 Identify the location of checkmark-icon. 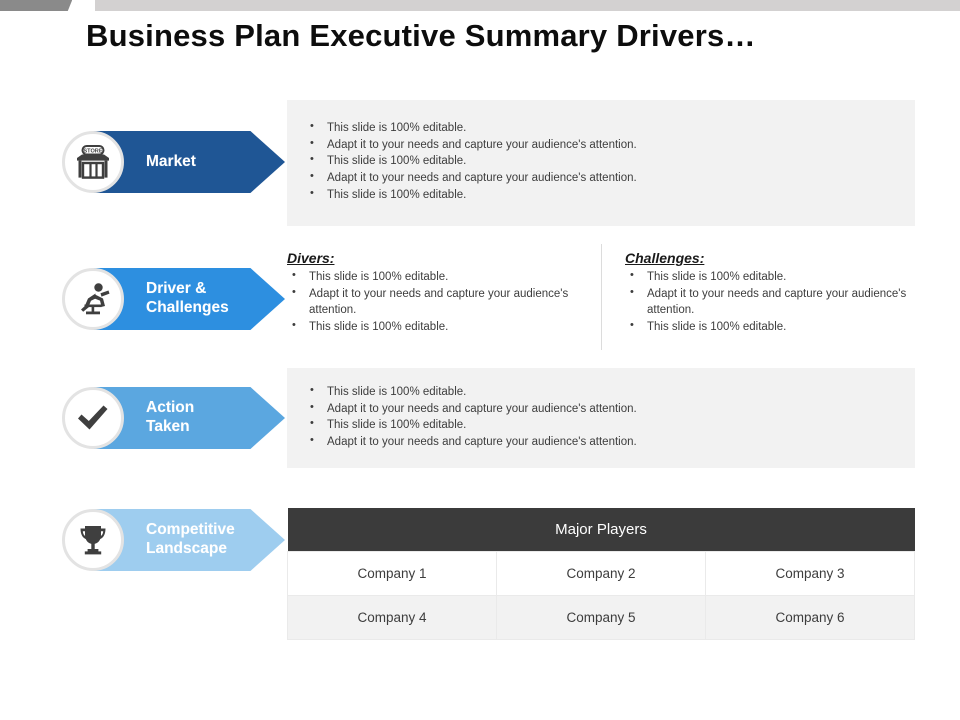
(93, 418).